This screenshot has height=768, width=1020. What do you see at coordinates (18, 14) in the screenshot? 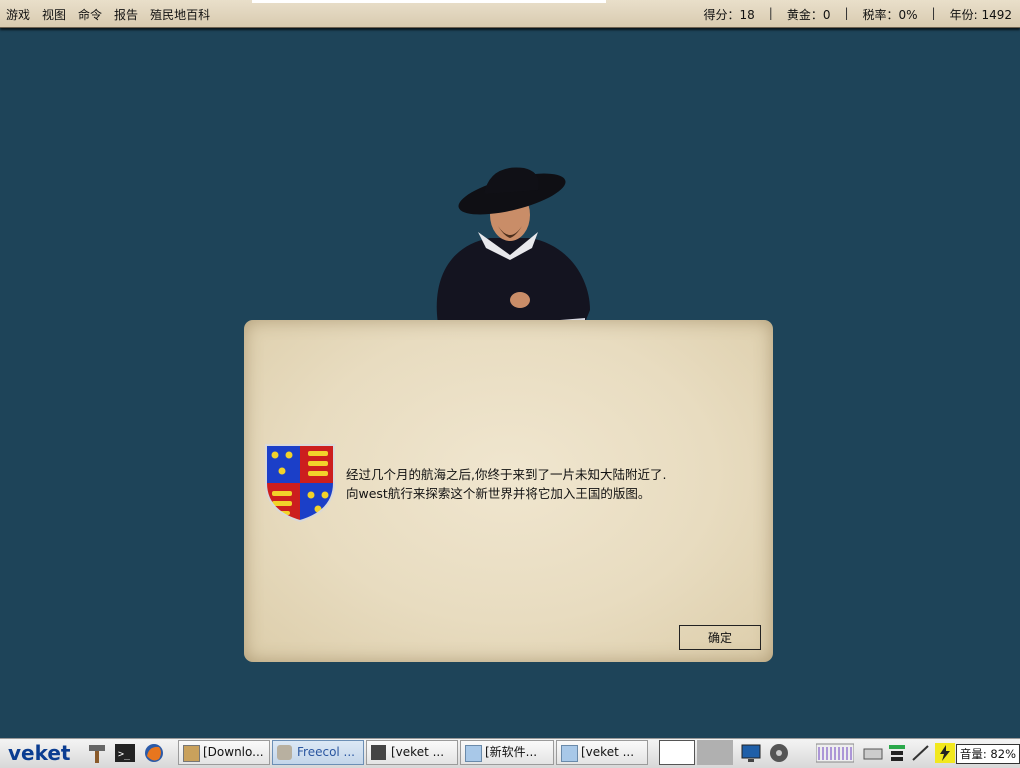
I see `menu-game: 游戏` at bounding box center [18, 14].